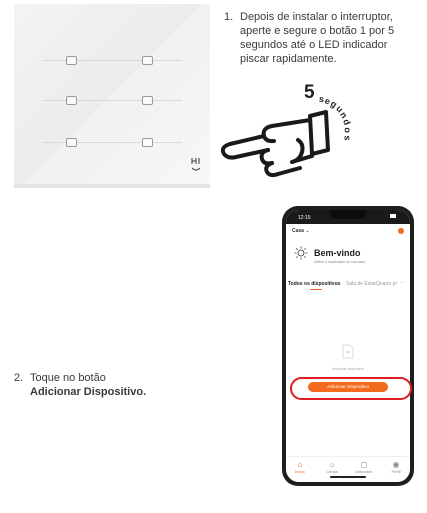 This screenshot has height=513, width=427. I want to click on bottom-nav: ⌂ Início ☼ Cenas ◻ Descobrir ◉ Perfil, so click(348, 469).